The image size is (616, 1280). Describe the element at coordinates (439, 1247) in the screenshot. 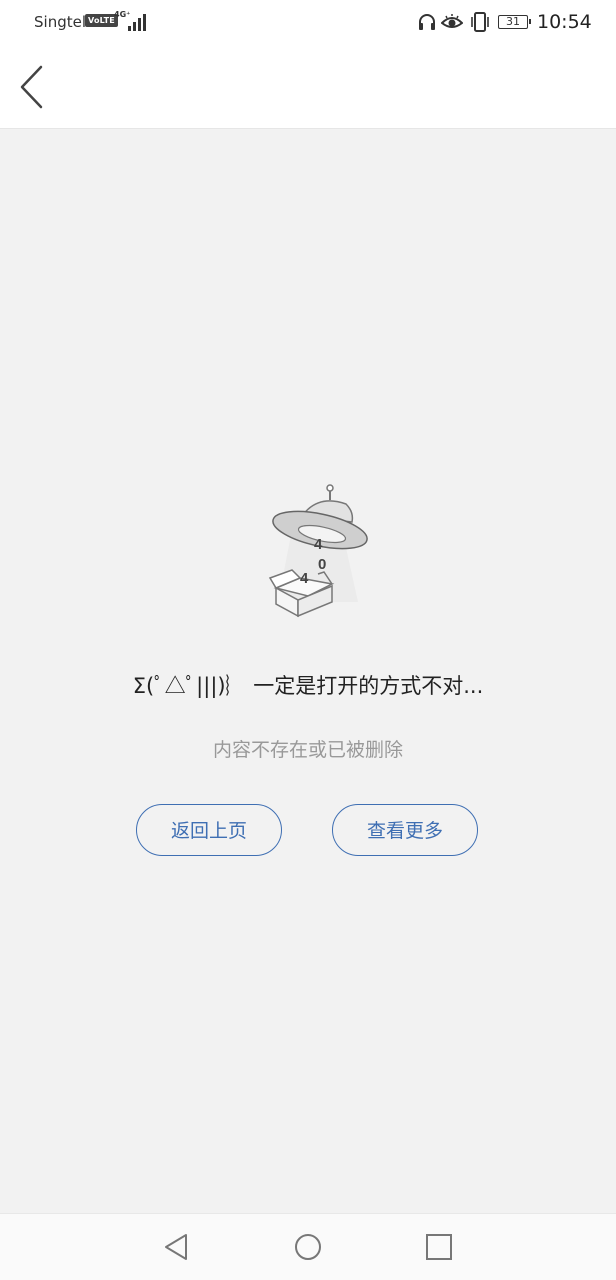

I see `square-recents-icon` at that location.